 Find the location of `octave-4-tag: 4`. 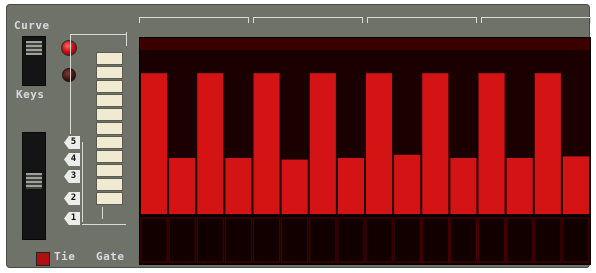

octave-4-tag: 4 is located at coordinates (72, 159).